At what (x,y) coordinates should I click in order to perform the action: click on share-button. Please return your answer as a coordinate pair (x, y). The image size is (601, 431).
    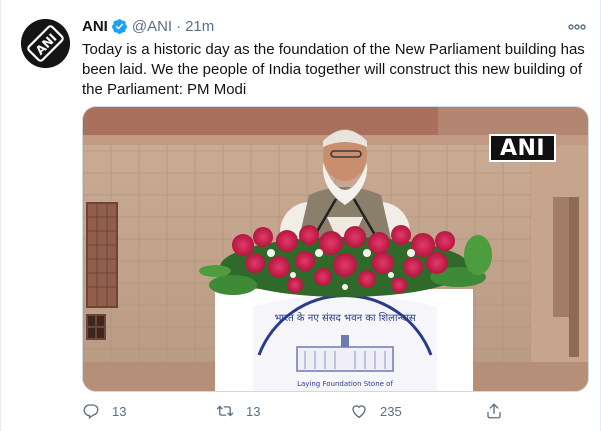
    Looking at the image, I should click on (494, 411).